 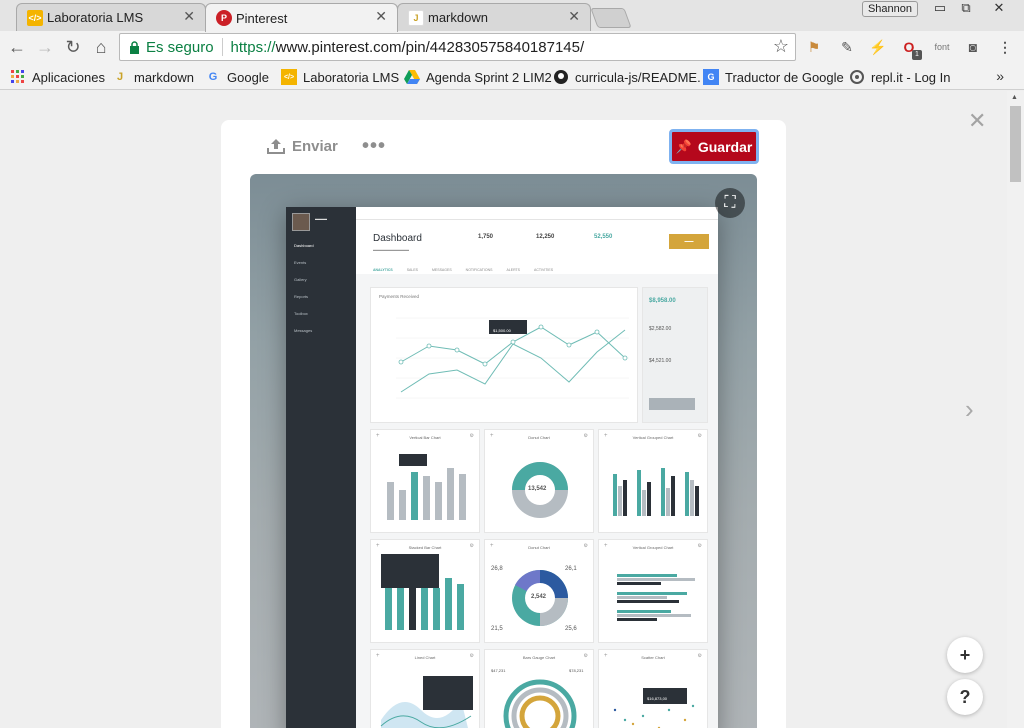 I want to click on restore-icon: ⧉, so click(x=966, y=8).